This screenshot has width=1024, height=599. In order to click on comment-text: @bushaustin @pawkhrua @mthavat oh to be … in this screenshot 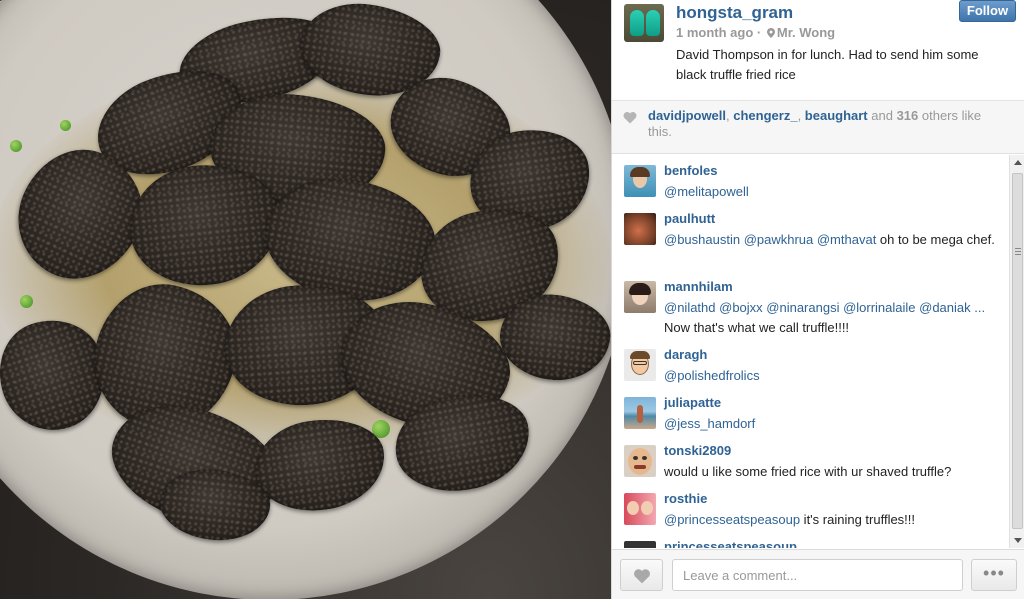, I will do `click(831, 240)`.